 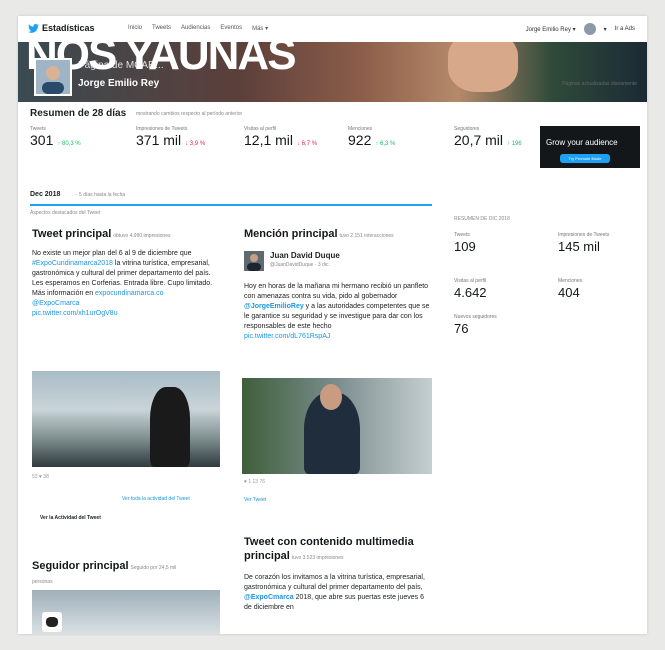 I want to click on metric-impressions: Impresiones de Tweets 371 mil ↓ 3,9 %, so click(x=170, y=138).